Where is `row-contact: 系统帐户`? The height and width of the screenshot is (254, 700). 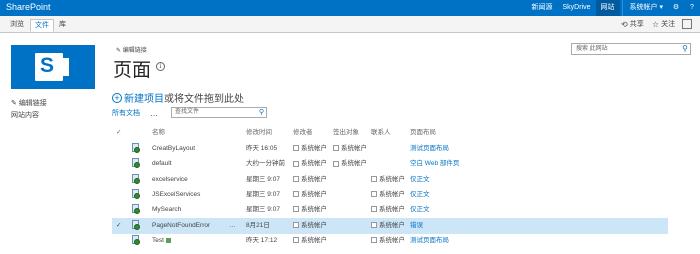
row-contact: 系统帐户 is located at coordinates (388, 195).